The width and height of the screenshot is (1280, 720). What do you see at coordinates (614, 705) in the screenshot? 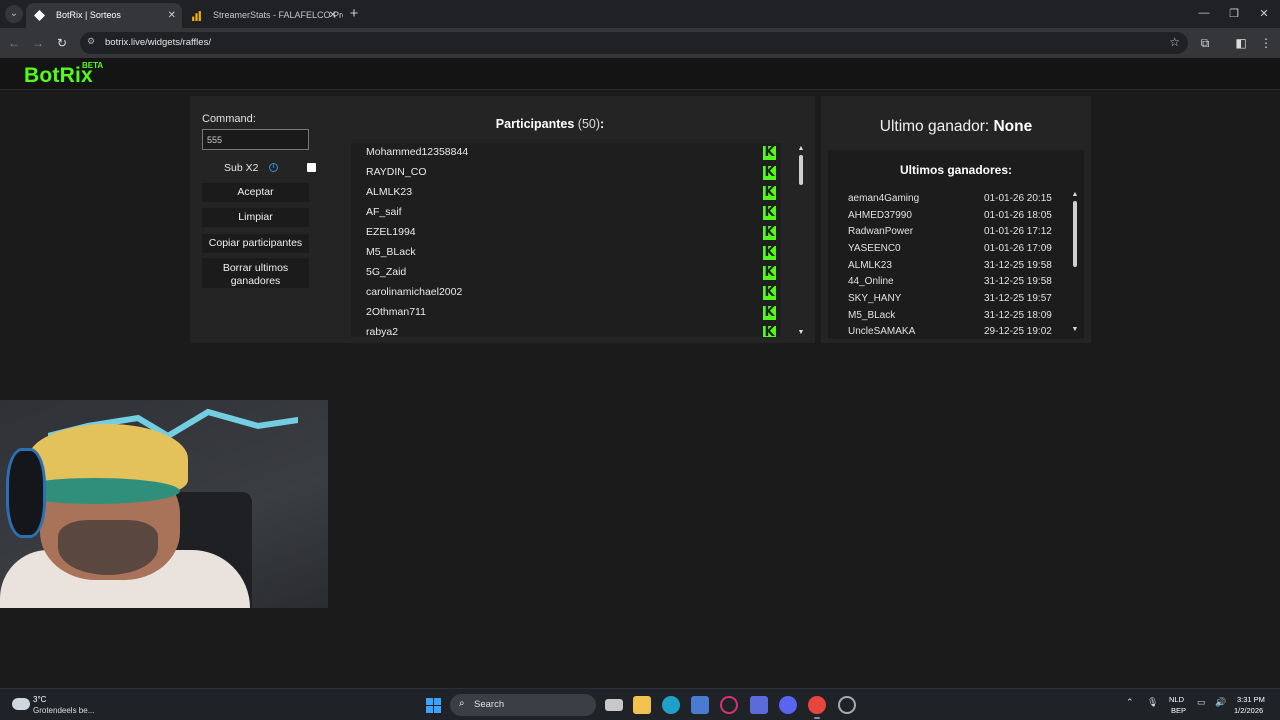
I see `task-view-icon` at bounding box center [614, 705].